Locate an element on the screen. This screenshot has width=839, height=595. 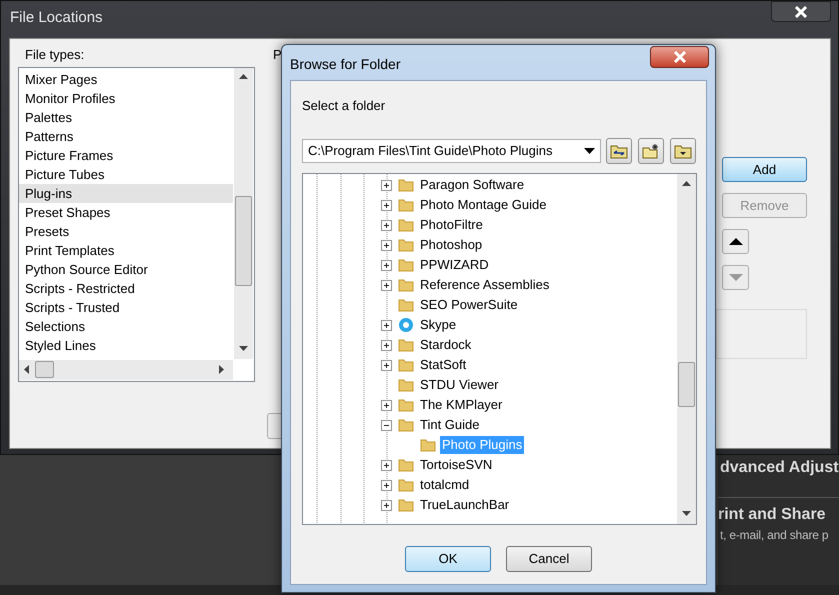
panel-heading: rint and Share is located at coordinates (778, 511).